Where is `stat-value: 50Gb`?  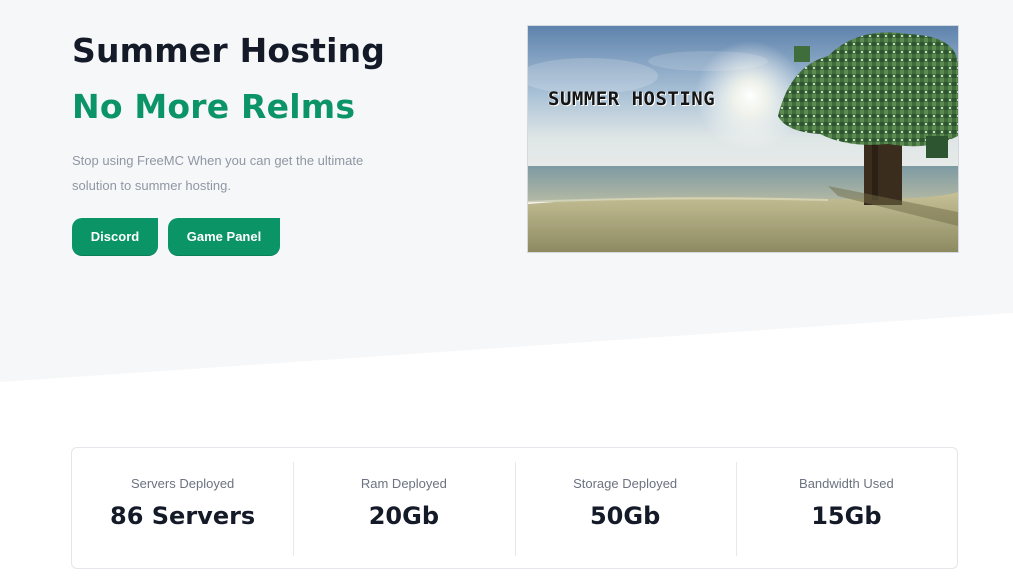
stat-value: 50Gb is located at coordinates (625, 516).